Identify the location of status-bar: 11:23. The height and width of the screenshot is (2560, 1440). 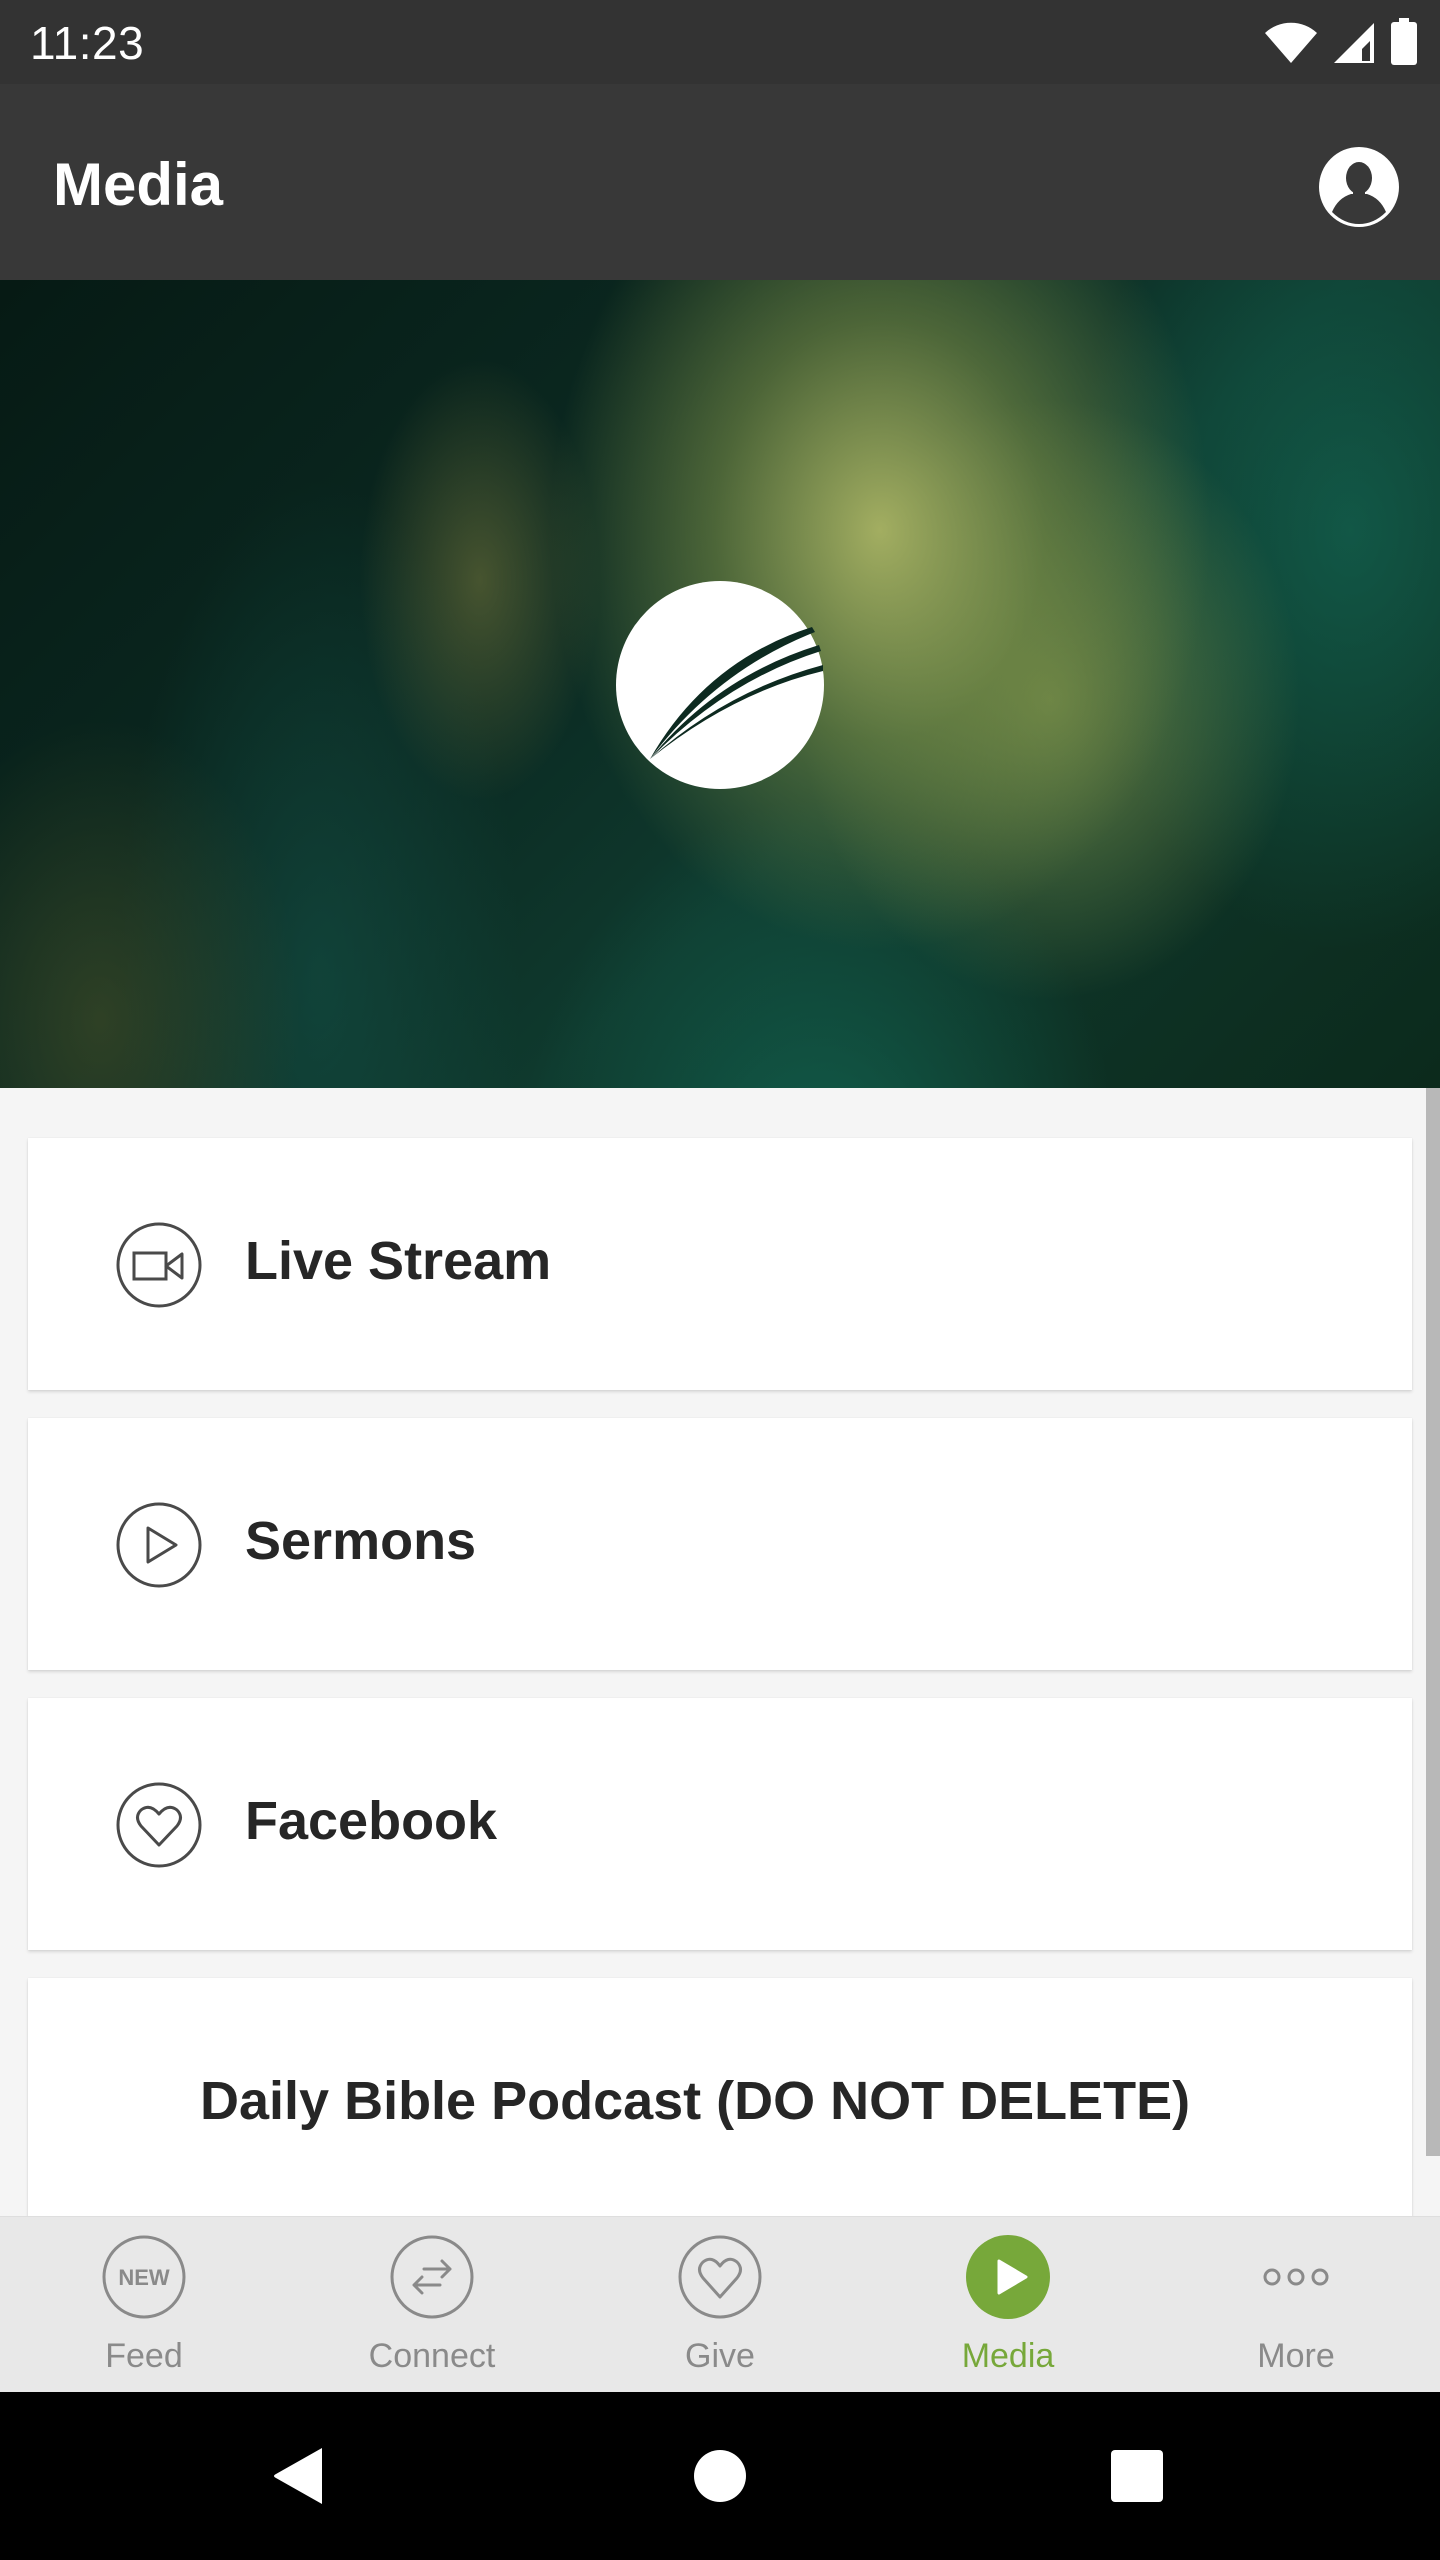
(720, 42).